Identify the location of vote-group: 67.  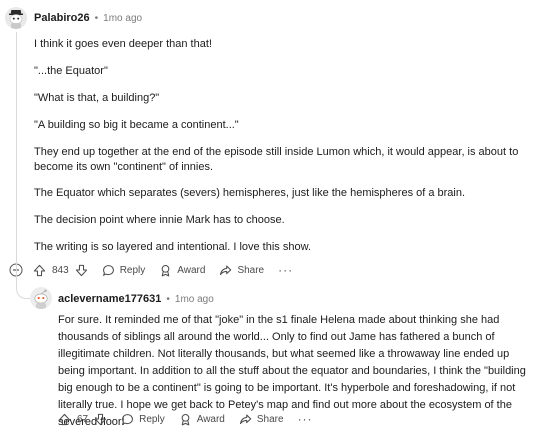
(82, 419).